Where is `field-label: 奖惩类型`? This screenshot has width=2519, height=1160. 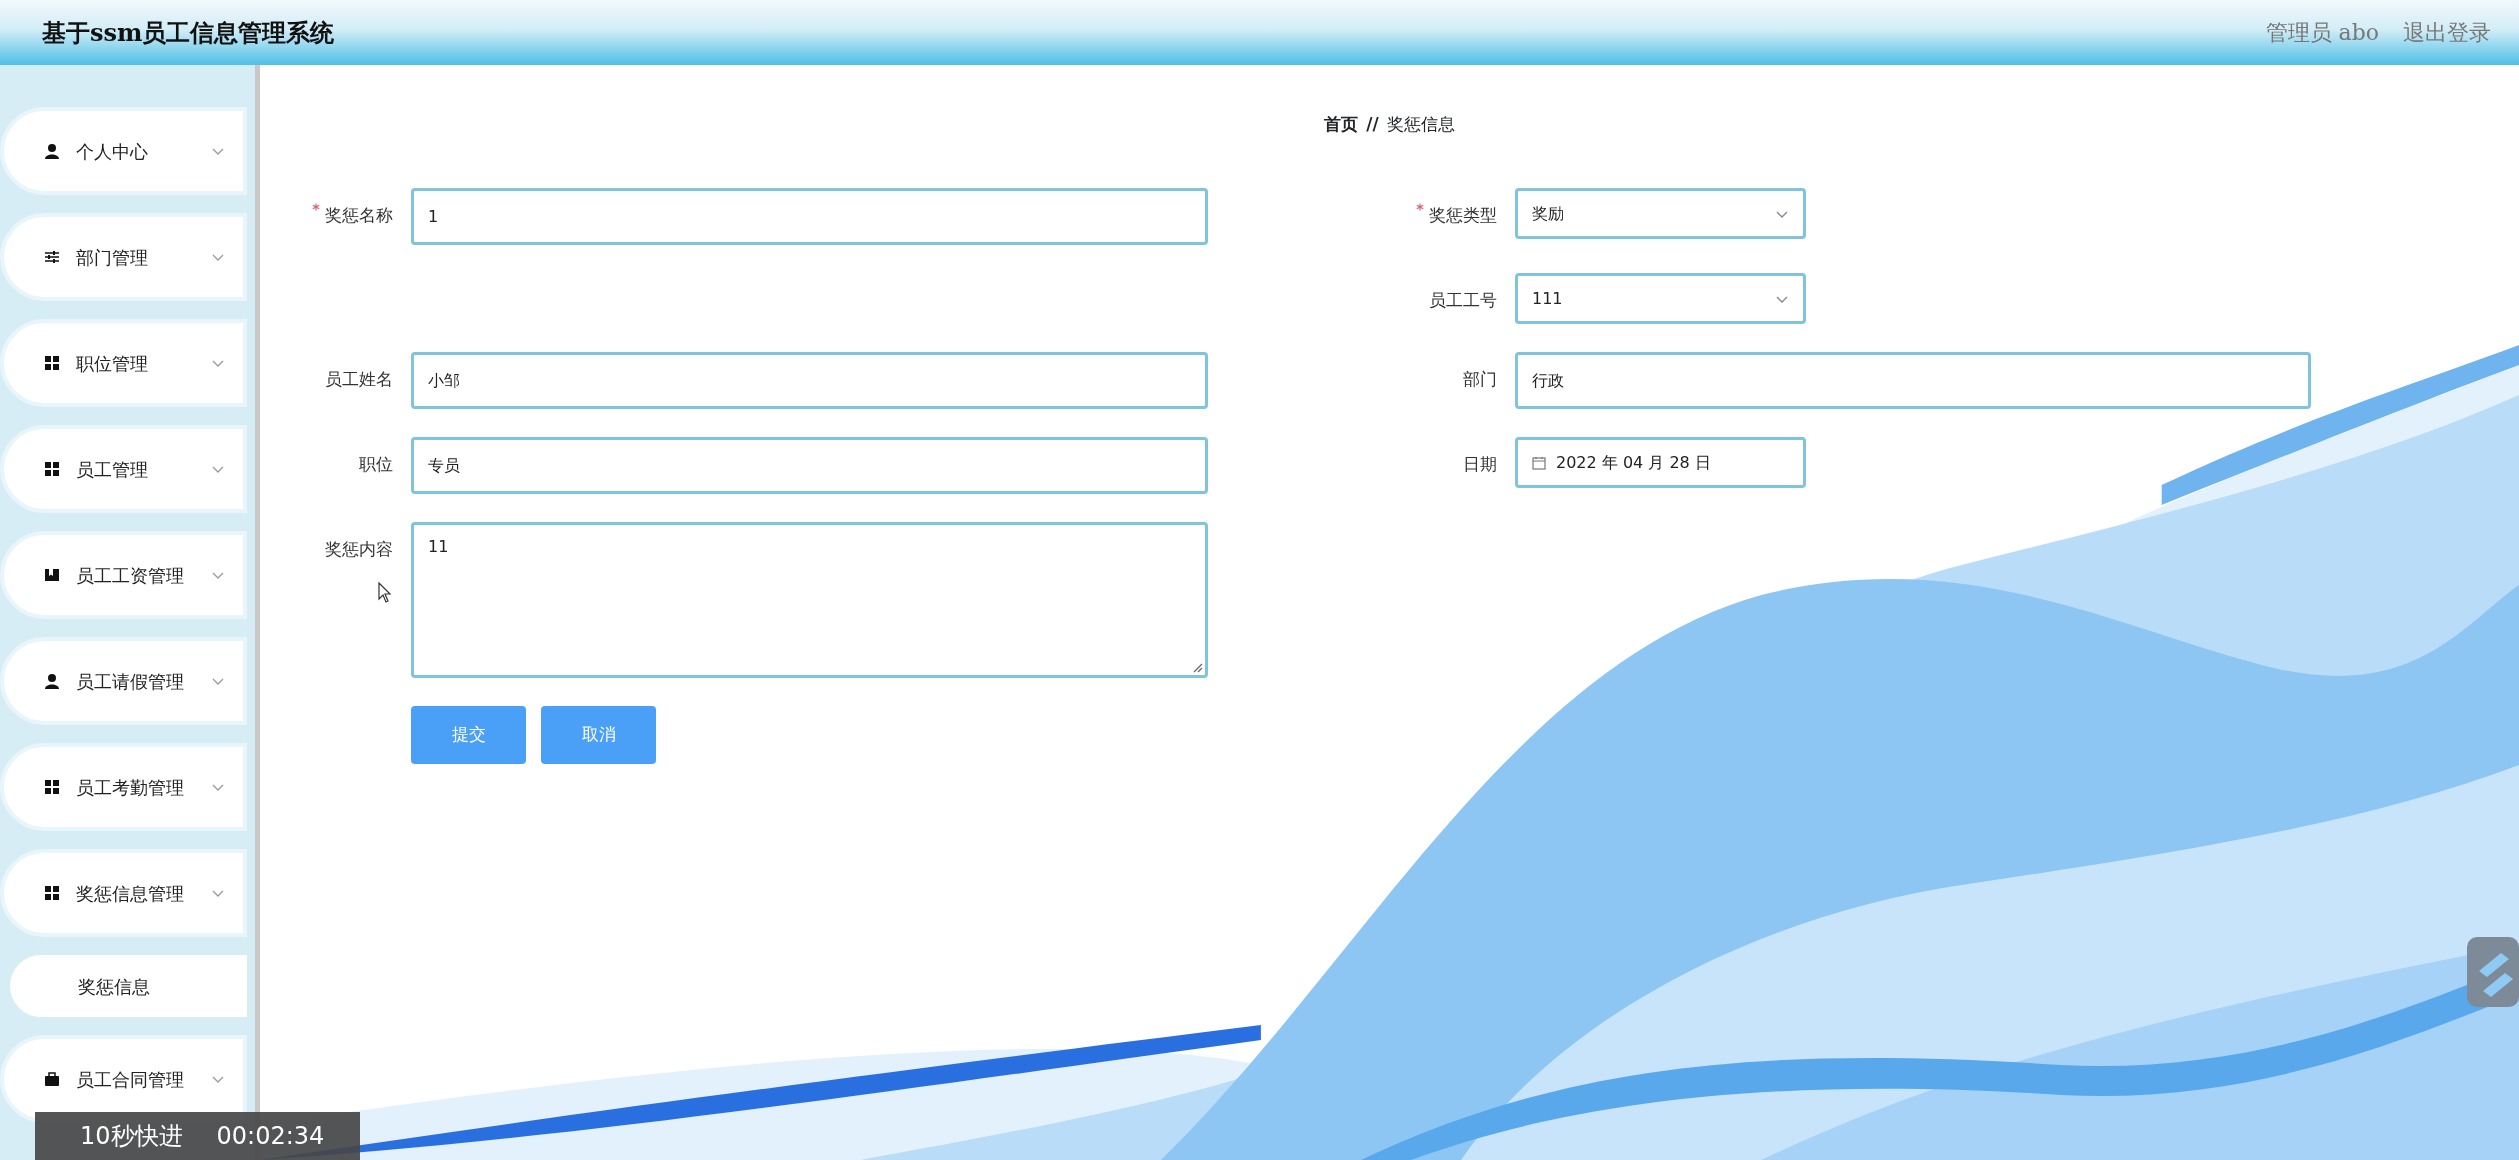
field-label: 奖惩类型 is located at coordinates (1463, 215).